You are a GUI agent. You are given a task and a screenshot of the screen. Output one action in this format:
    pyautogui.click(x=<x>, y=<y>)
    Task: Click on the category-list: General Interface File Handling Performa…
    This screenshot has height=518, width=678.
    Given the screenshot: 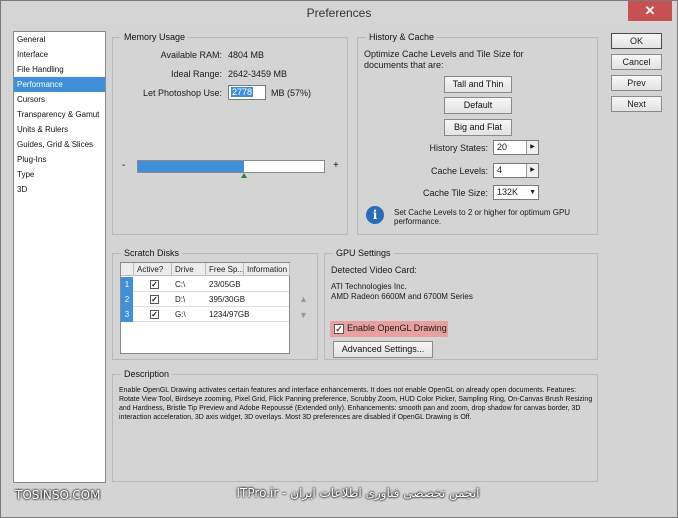 What is the action you would take?
    pyautogui.click(x=59, y=257)
    